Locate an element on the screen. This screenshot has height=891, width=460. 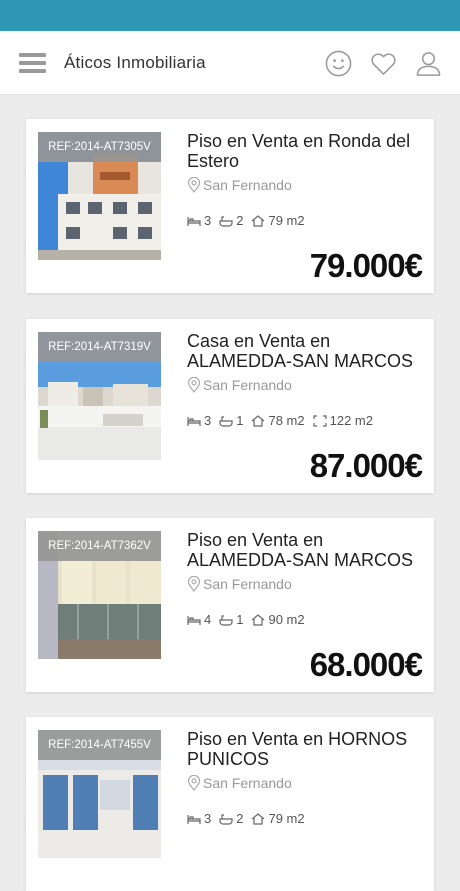
built-area: 78 m2 is located at coordinates (286, 420).